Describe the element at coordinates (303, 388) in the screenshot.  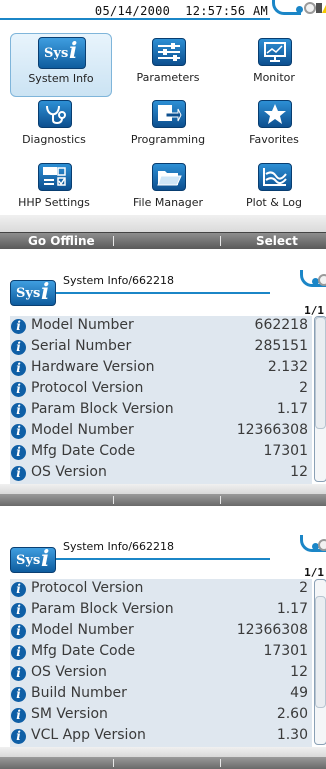
I see `item-value: 2` at that location.